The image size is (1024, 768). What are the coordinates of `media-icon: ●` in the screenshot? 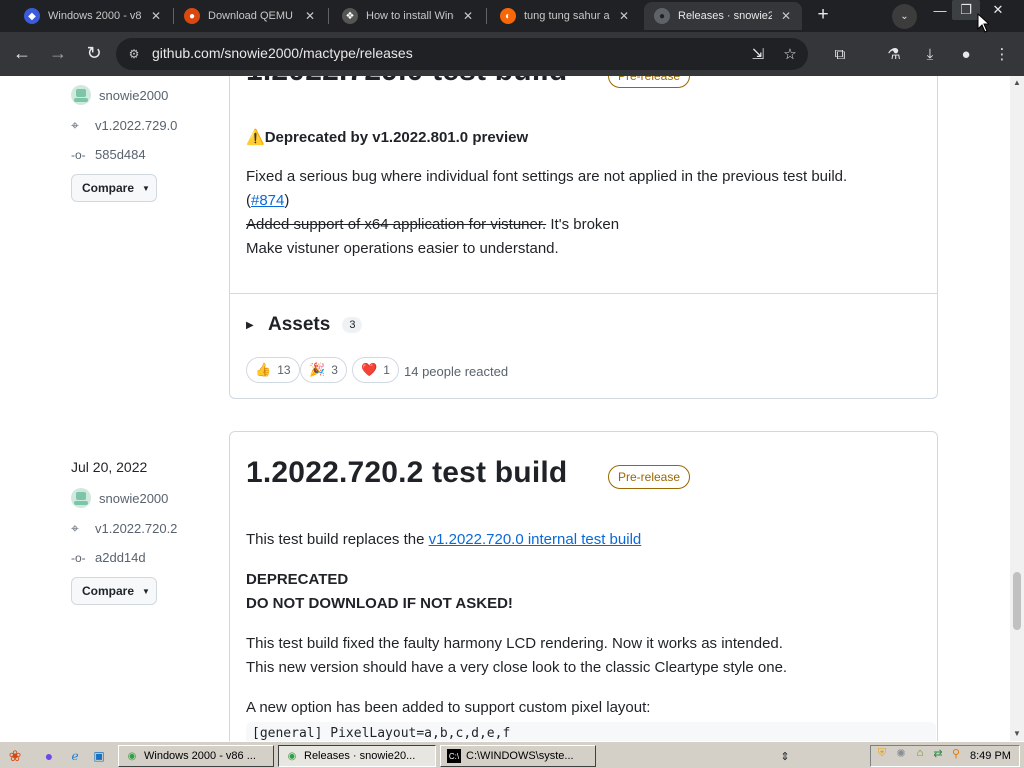 It's located at (49, 756).